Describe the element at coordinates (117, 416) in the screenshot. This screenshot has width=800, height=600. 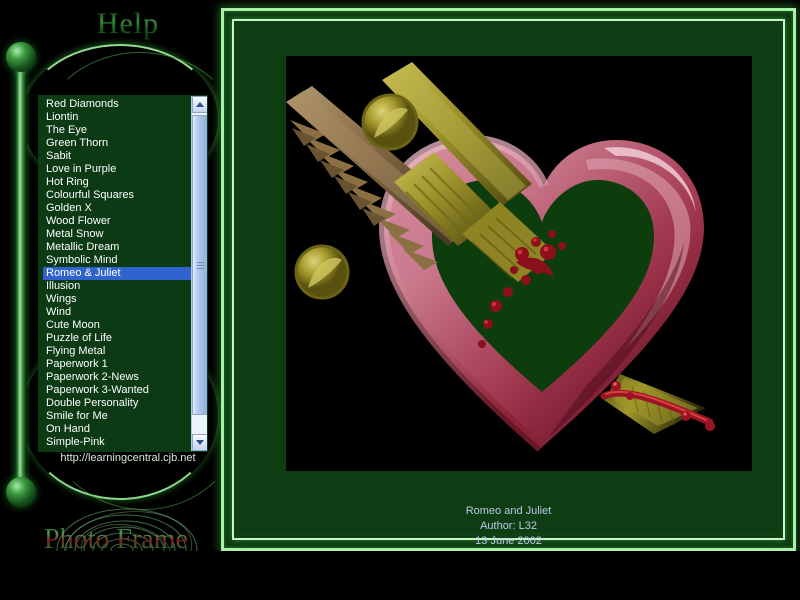
I see `list-item: Smile for Me` at that location.